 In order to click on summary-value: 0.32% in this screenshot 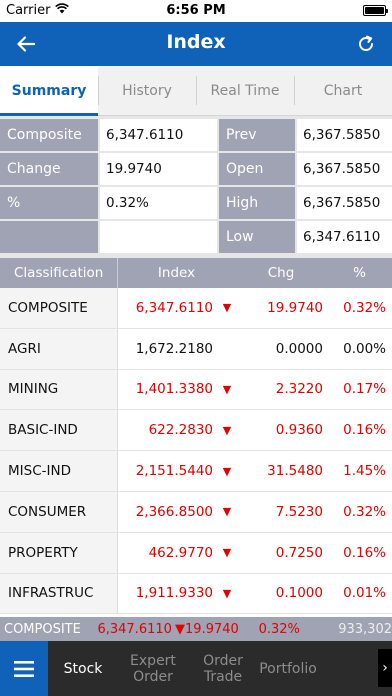, I will do `click(158, 203)`.